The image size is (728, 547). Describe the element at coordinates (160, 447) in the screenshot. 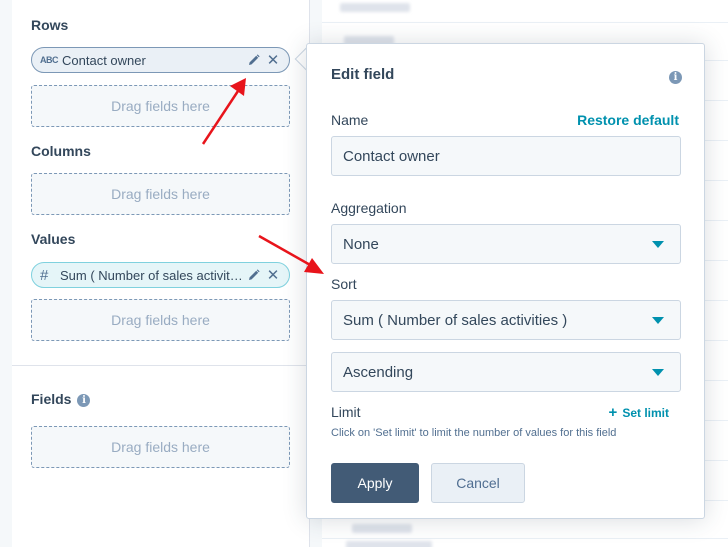

I see `fields-drop-zone: Drag fields here` at that location.